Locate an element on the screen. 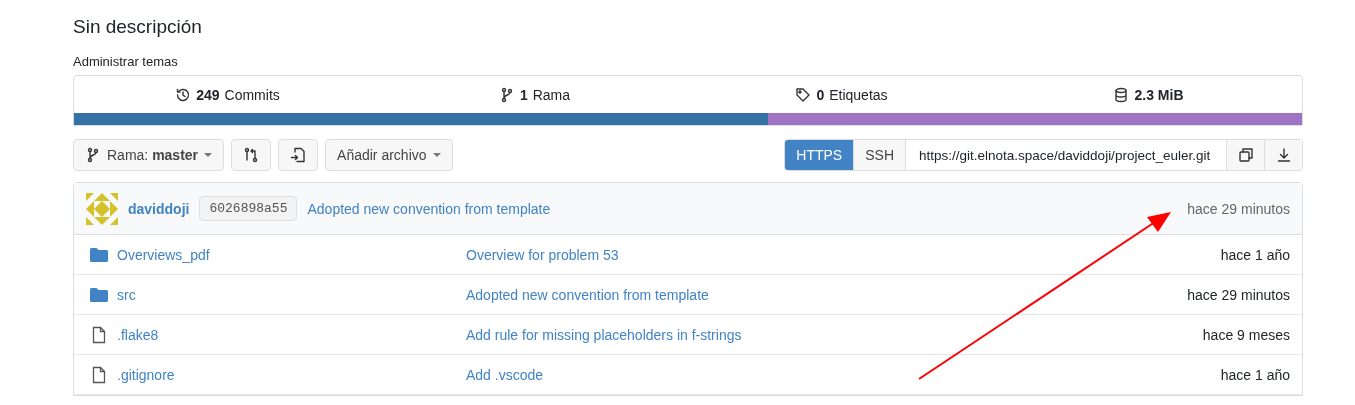  file-name-link: Overviews_pdf is located at coordinates (163, 254).